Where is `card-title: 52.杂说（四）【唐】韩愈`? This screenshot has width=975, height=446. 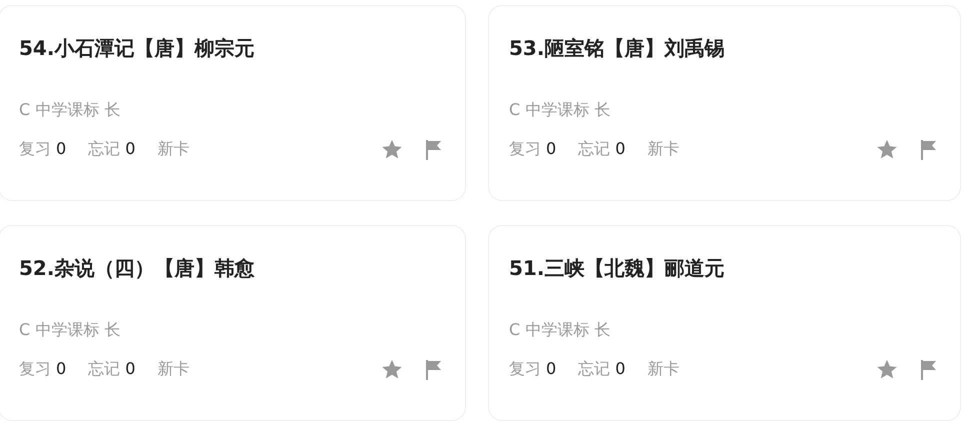
card-title: 52.杂说（四）【唐】韩愈 is located at coordinates (137, 268).